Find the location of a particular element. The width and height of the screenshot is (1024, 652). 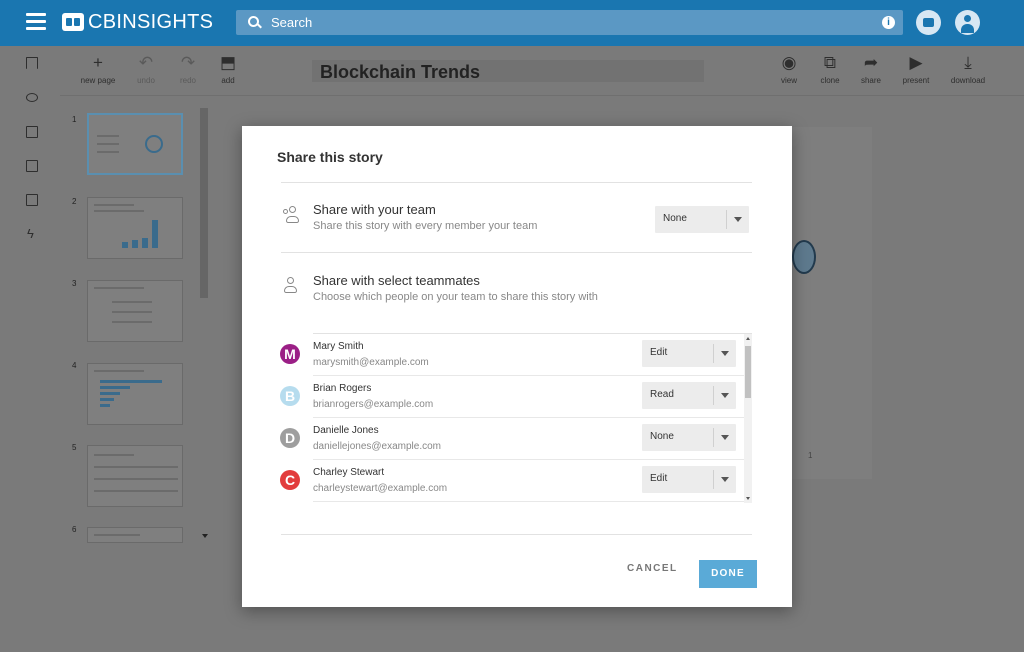

new-page-button: + new page is located at coordinates (98, 69).